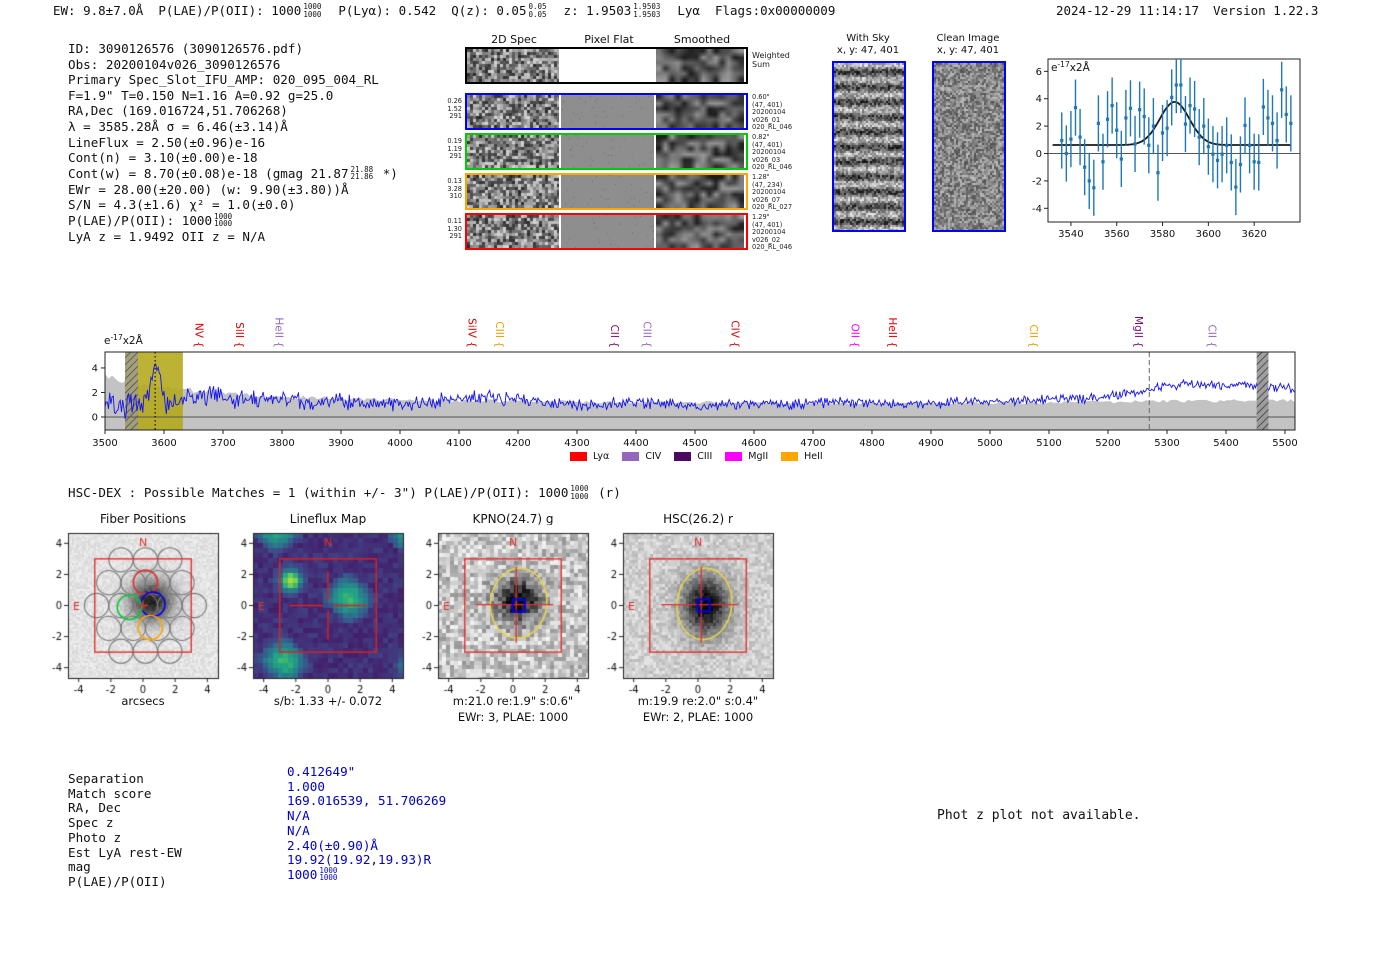 The image size is (1400, 953). Describe the element at coordinates (104, 443) in the screenshot. I see `svg-text: 3500` at that location.